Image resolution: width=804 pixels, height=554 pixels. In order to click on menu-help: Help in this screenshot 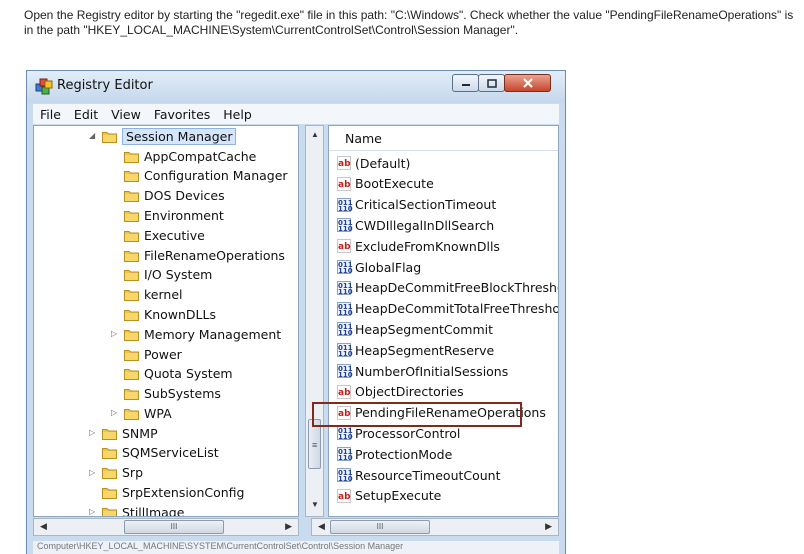, I will do `click(237, 114)`.